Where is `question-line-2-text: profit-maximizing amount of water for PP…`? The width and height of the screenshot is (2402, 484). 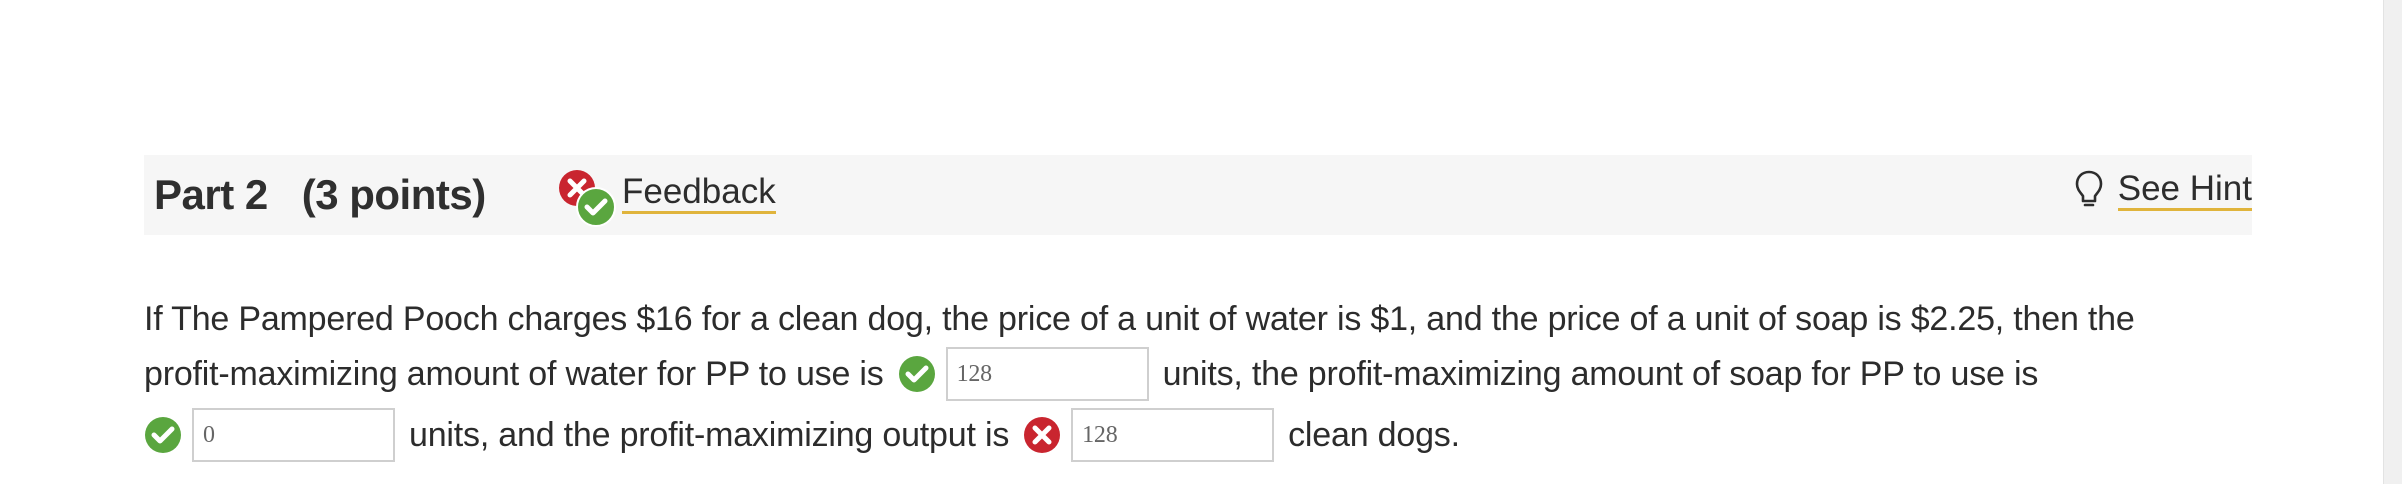
question-line-2-text: profit-maximizing amount of water for PP… is located at coordinates (514, 373).